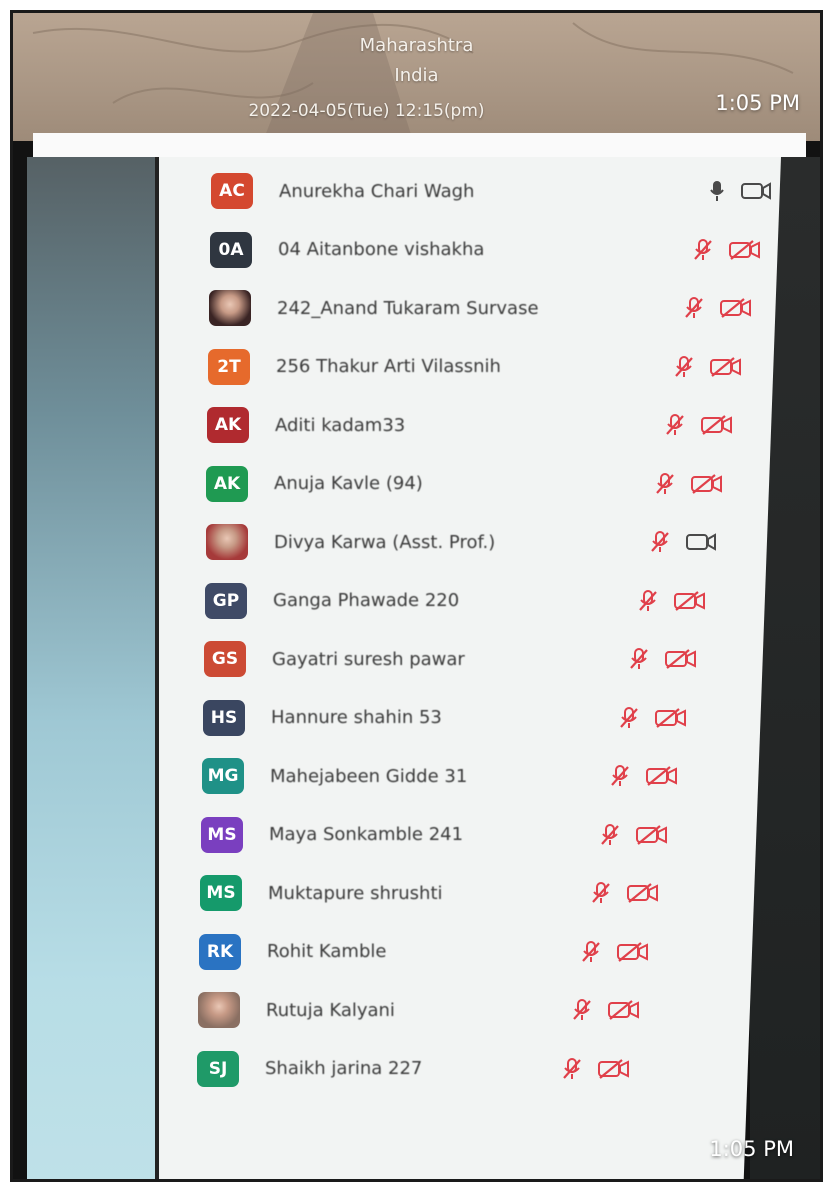 The height and width of the screenshot is (1192, 833). What do you see at coordinates (366, 600) in the screenshot?
I see `participant-name: Ganga Phawade 220` at bounding box center [366, 600].